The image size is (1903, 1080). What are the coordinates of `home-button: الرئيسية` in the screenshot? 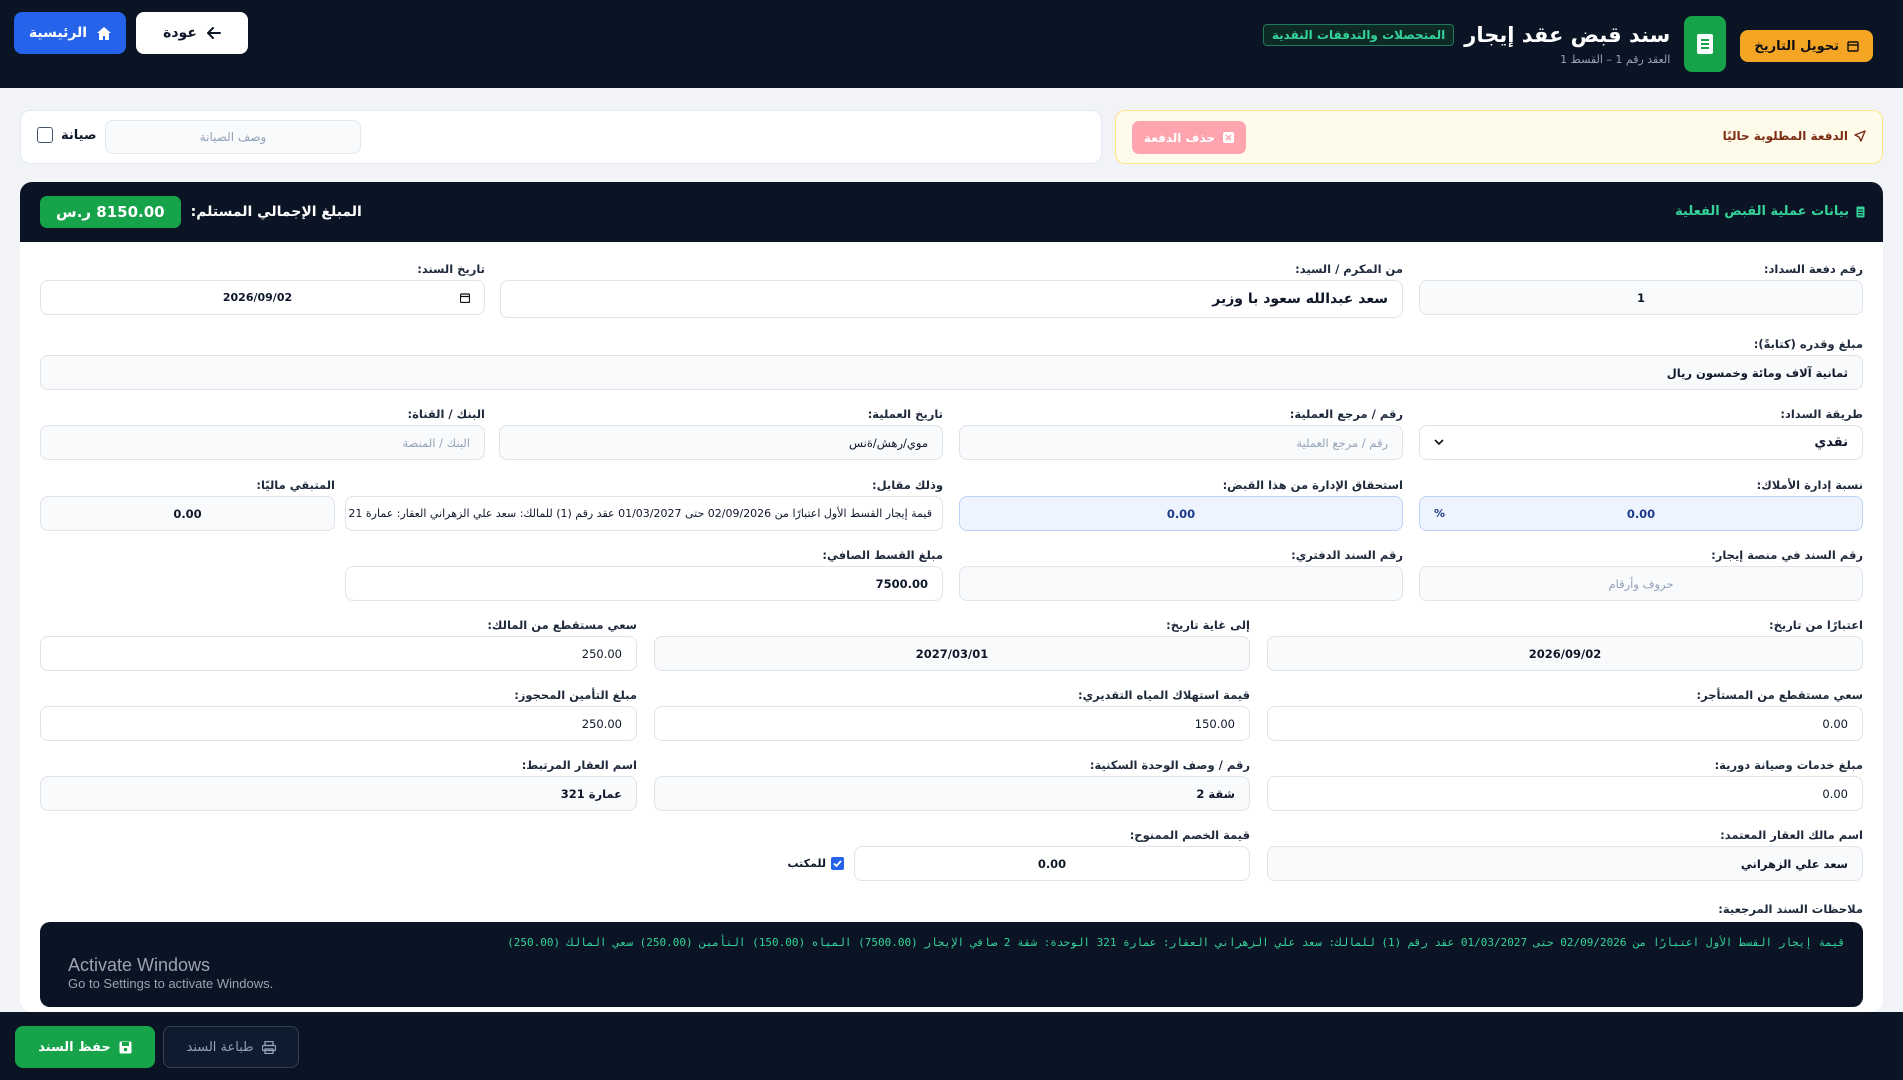 It's located at (70, 33).